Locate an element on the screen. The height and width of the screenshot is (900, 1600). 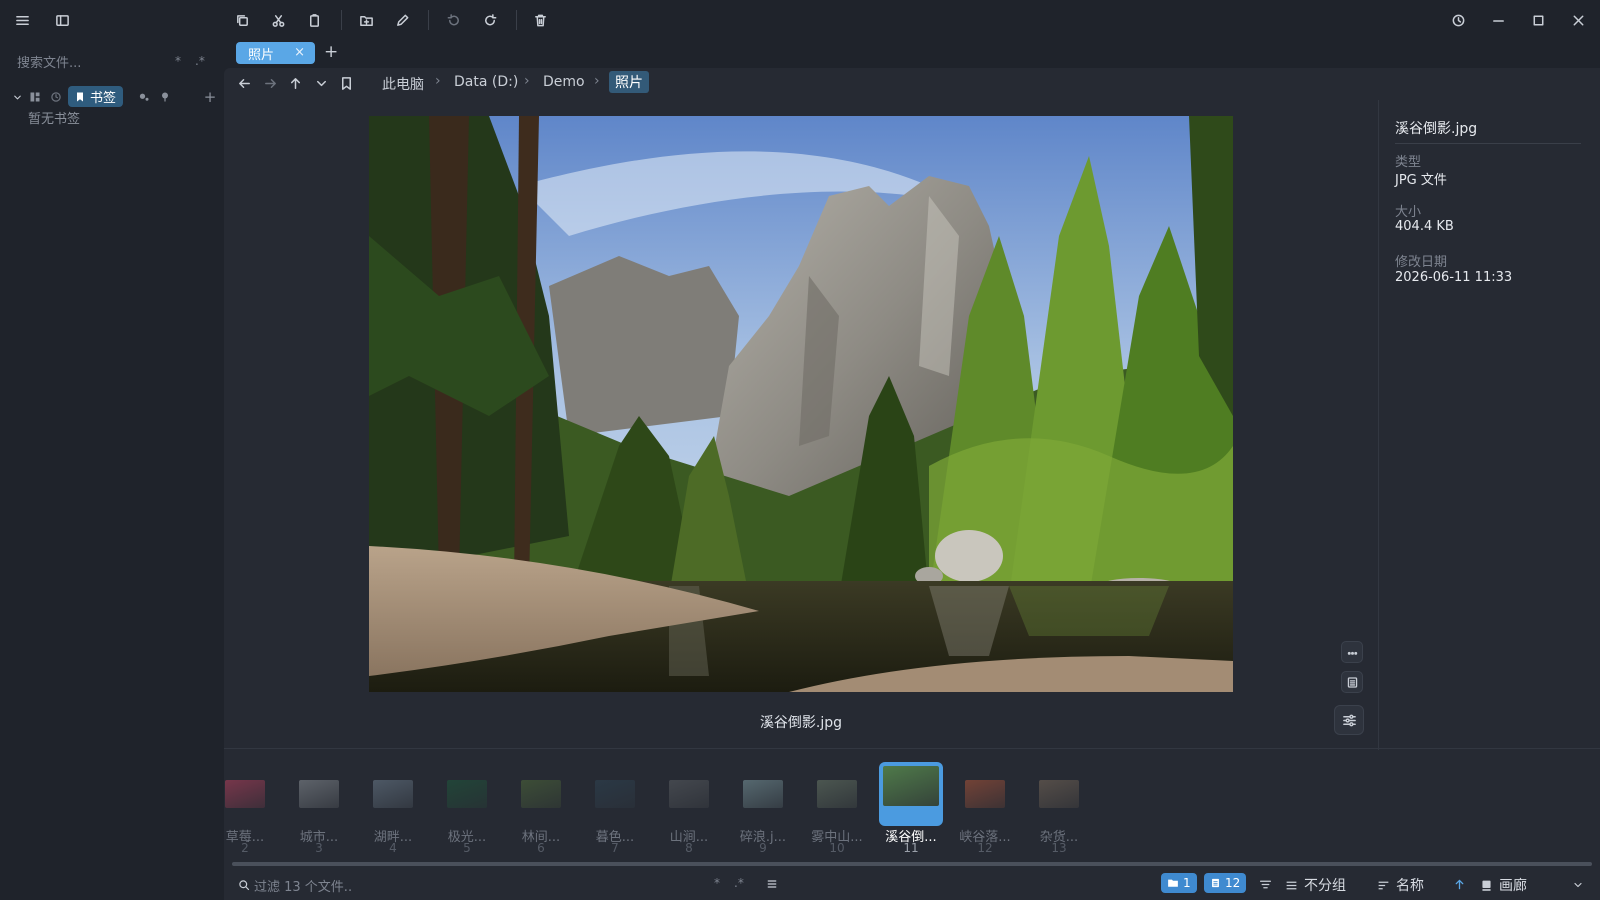
filter-toggle-icon is located at coordinates (1265, 884).